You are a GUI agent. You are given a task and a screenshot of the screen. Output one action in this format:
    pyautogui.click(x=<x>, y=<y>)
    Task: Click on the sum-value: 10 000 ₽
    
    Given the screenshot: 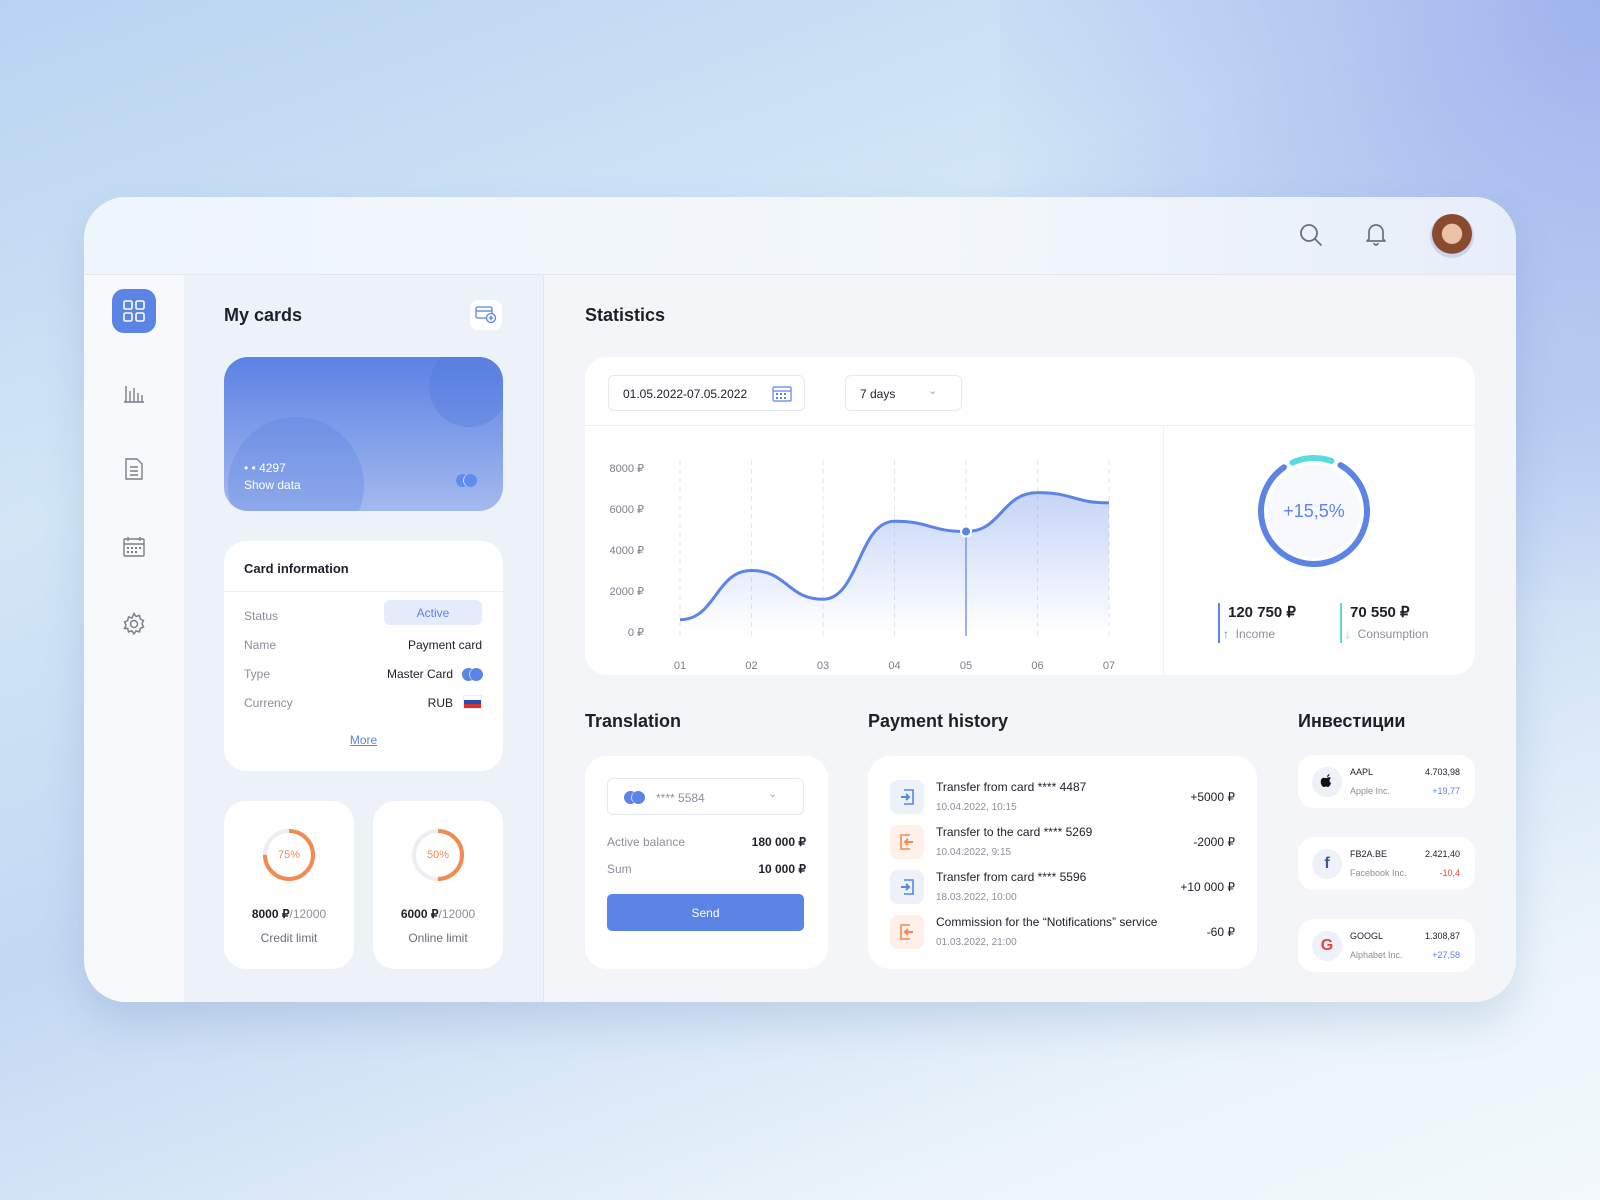 What is the action you would take?
    pyautogui.click(x=782, y=869)
    